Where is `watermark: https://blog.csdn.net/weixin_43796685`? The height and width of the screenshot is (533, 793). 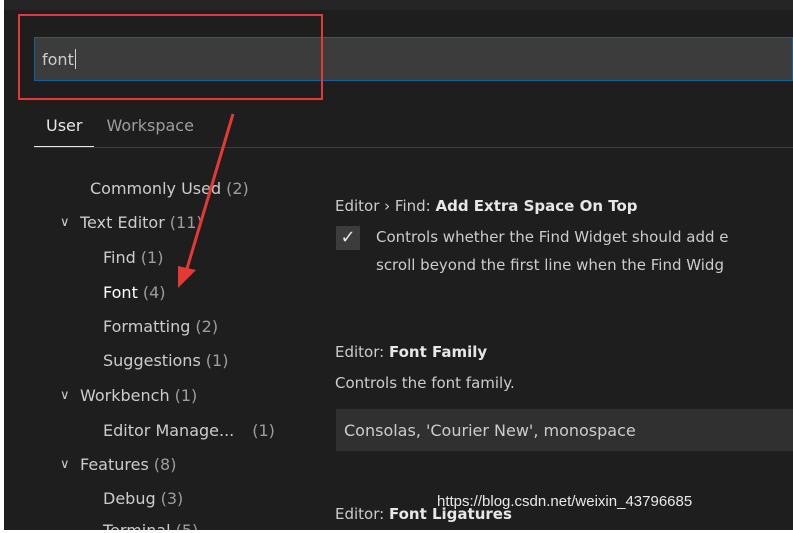 watermark: https://blog.csdn.net/weixin_43796685 is located at coordinates (565, 501).